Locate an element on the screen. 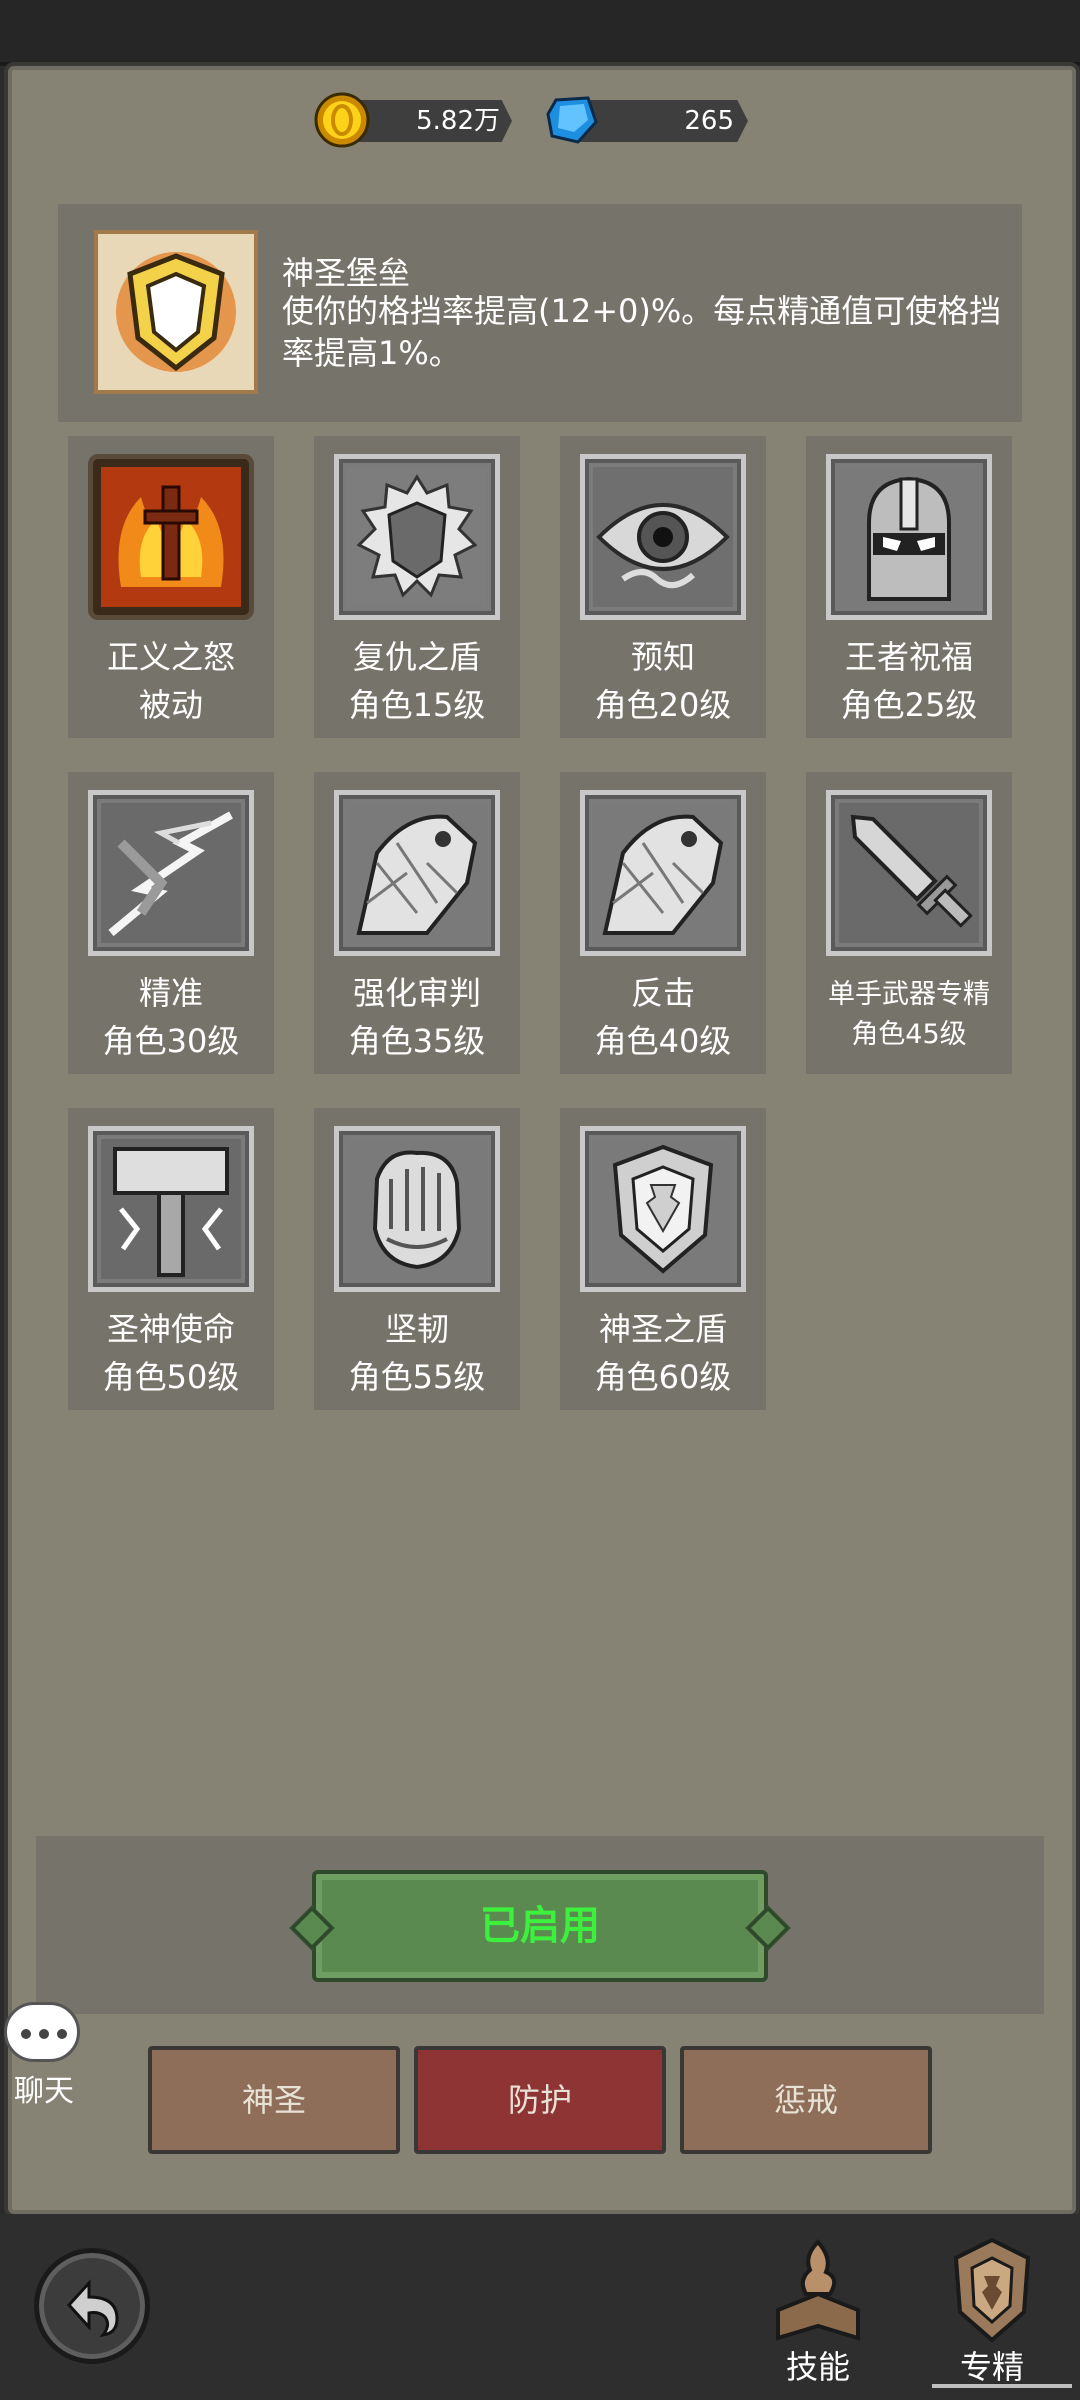 The width and height of the screenshot is (1080, 2400). skill-requirement: 角色40级 is located at coordinates (663, 1041).